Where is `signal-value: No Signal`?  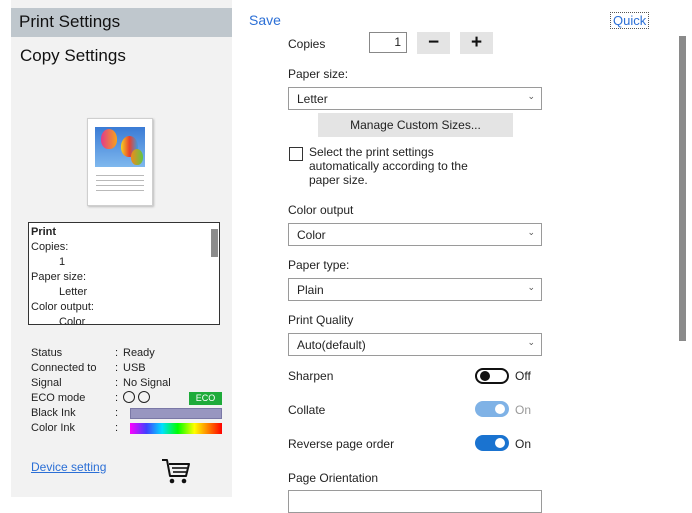
signal-value: No Signal is located at coordinates (147, 383).